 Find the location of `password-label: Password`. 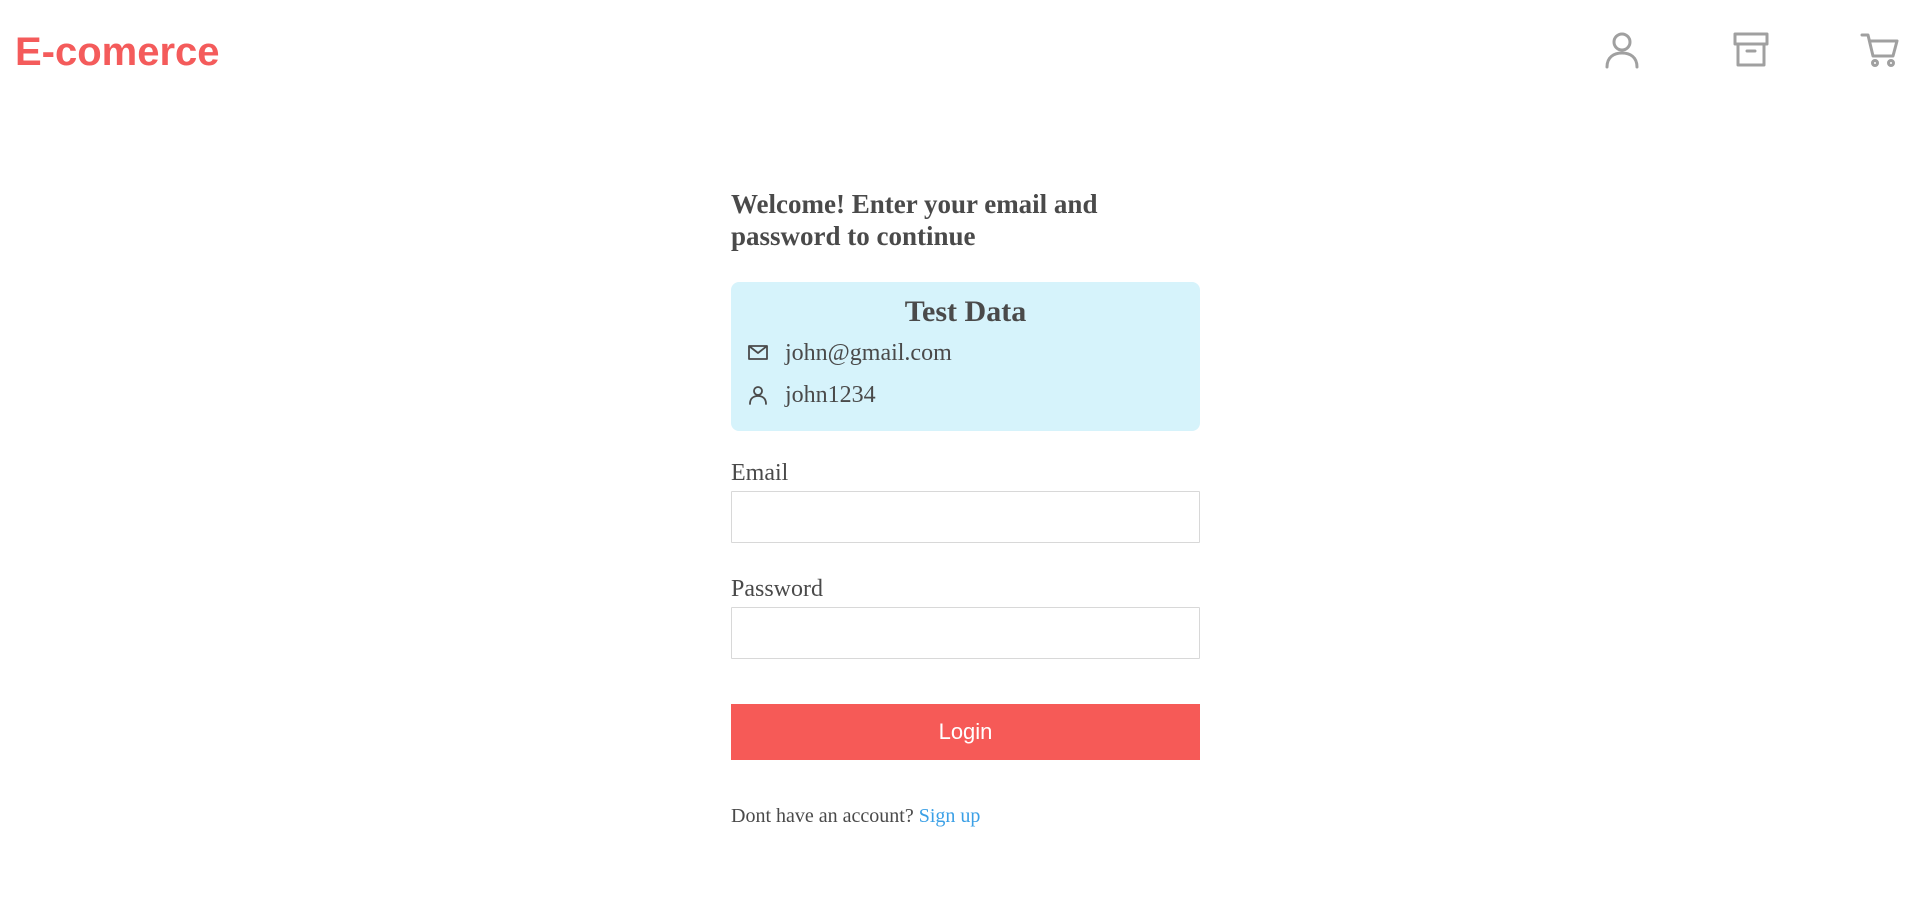

password-label: Password is located at coordinates (777, 589).